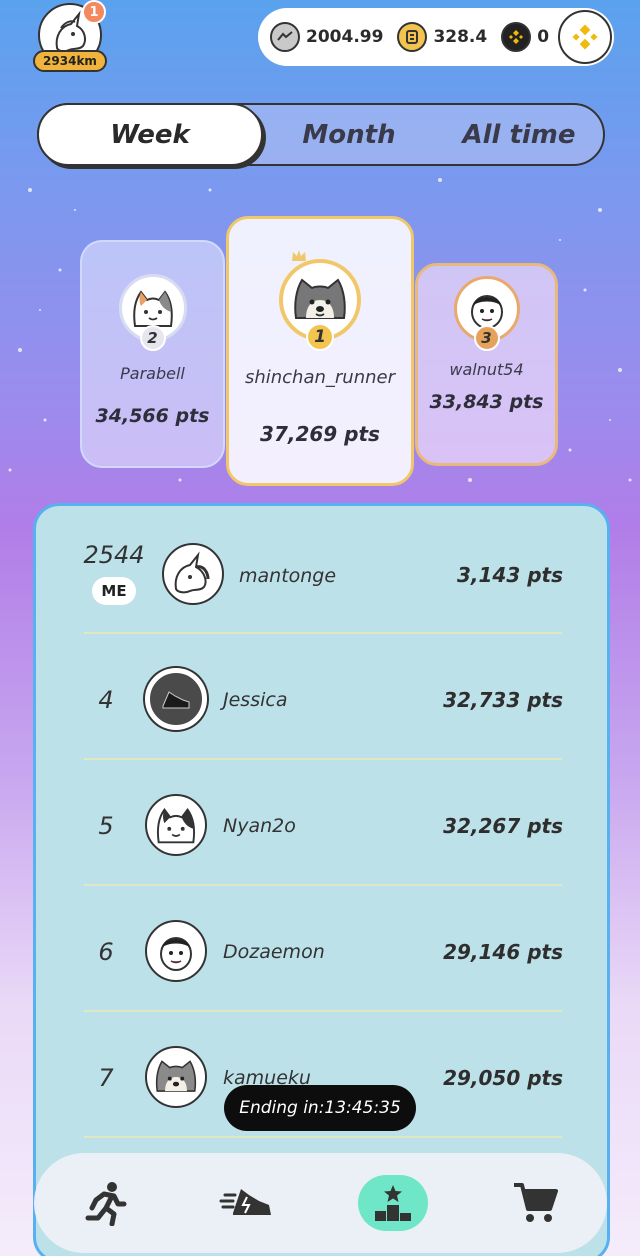  I want to click on leaderboard-icon, so click(393, 1203).